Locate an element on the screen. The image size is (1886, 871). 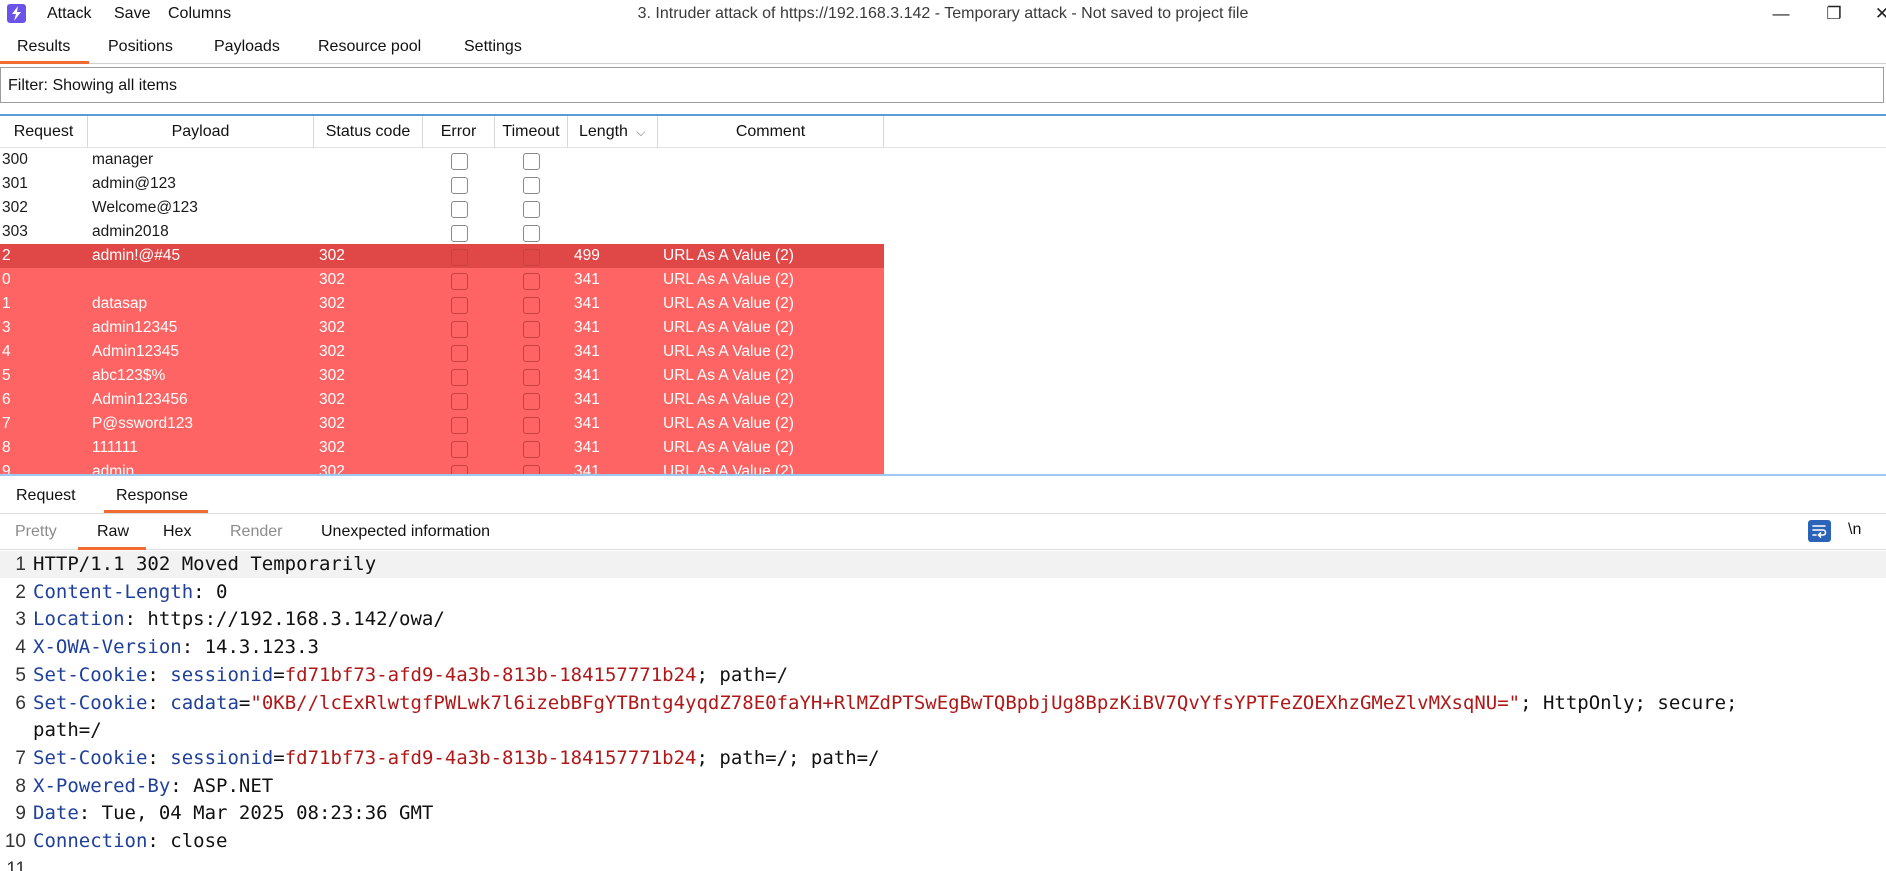
table-row: 300 manager is located at coordinates (442, 160).